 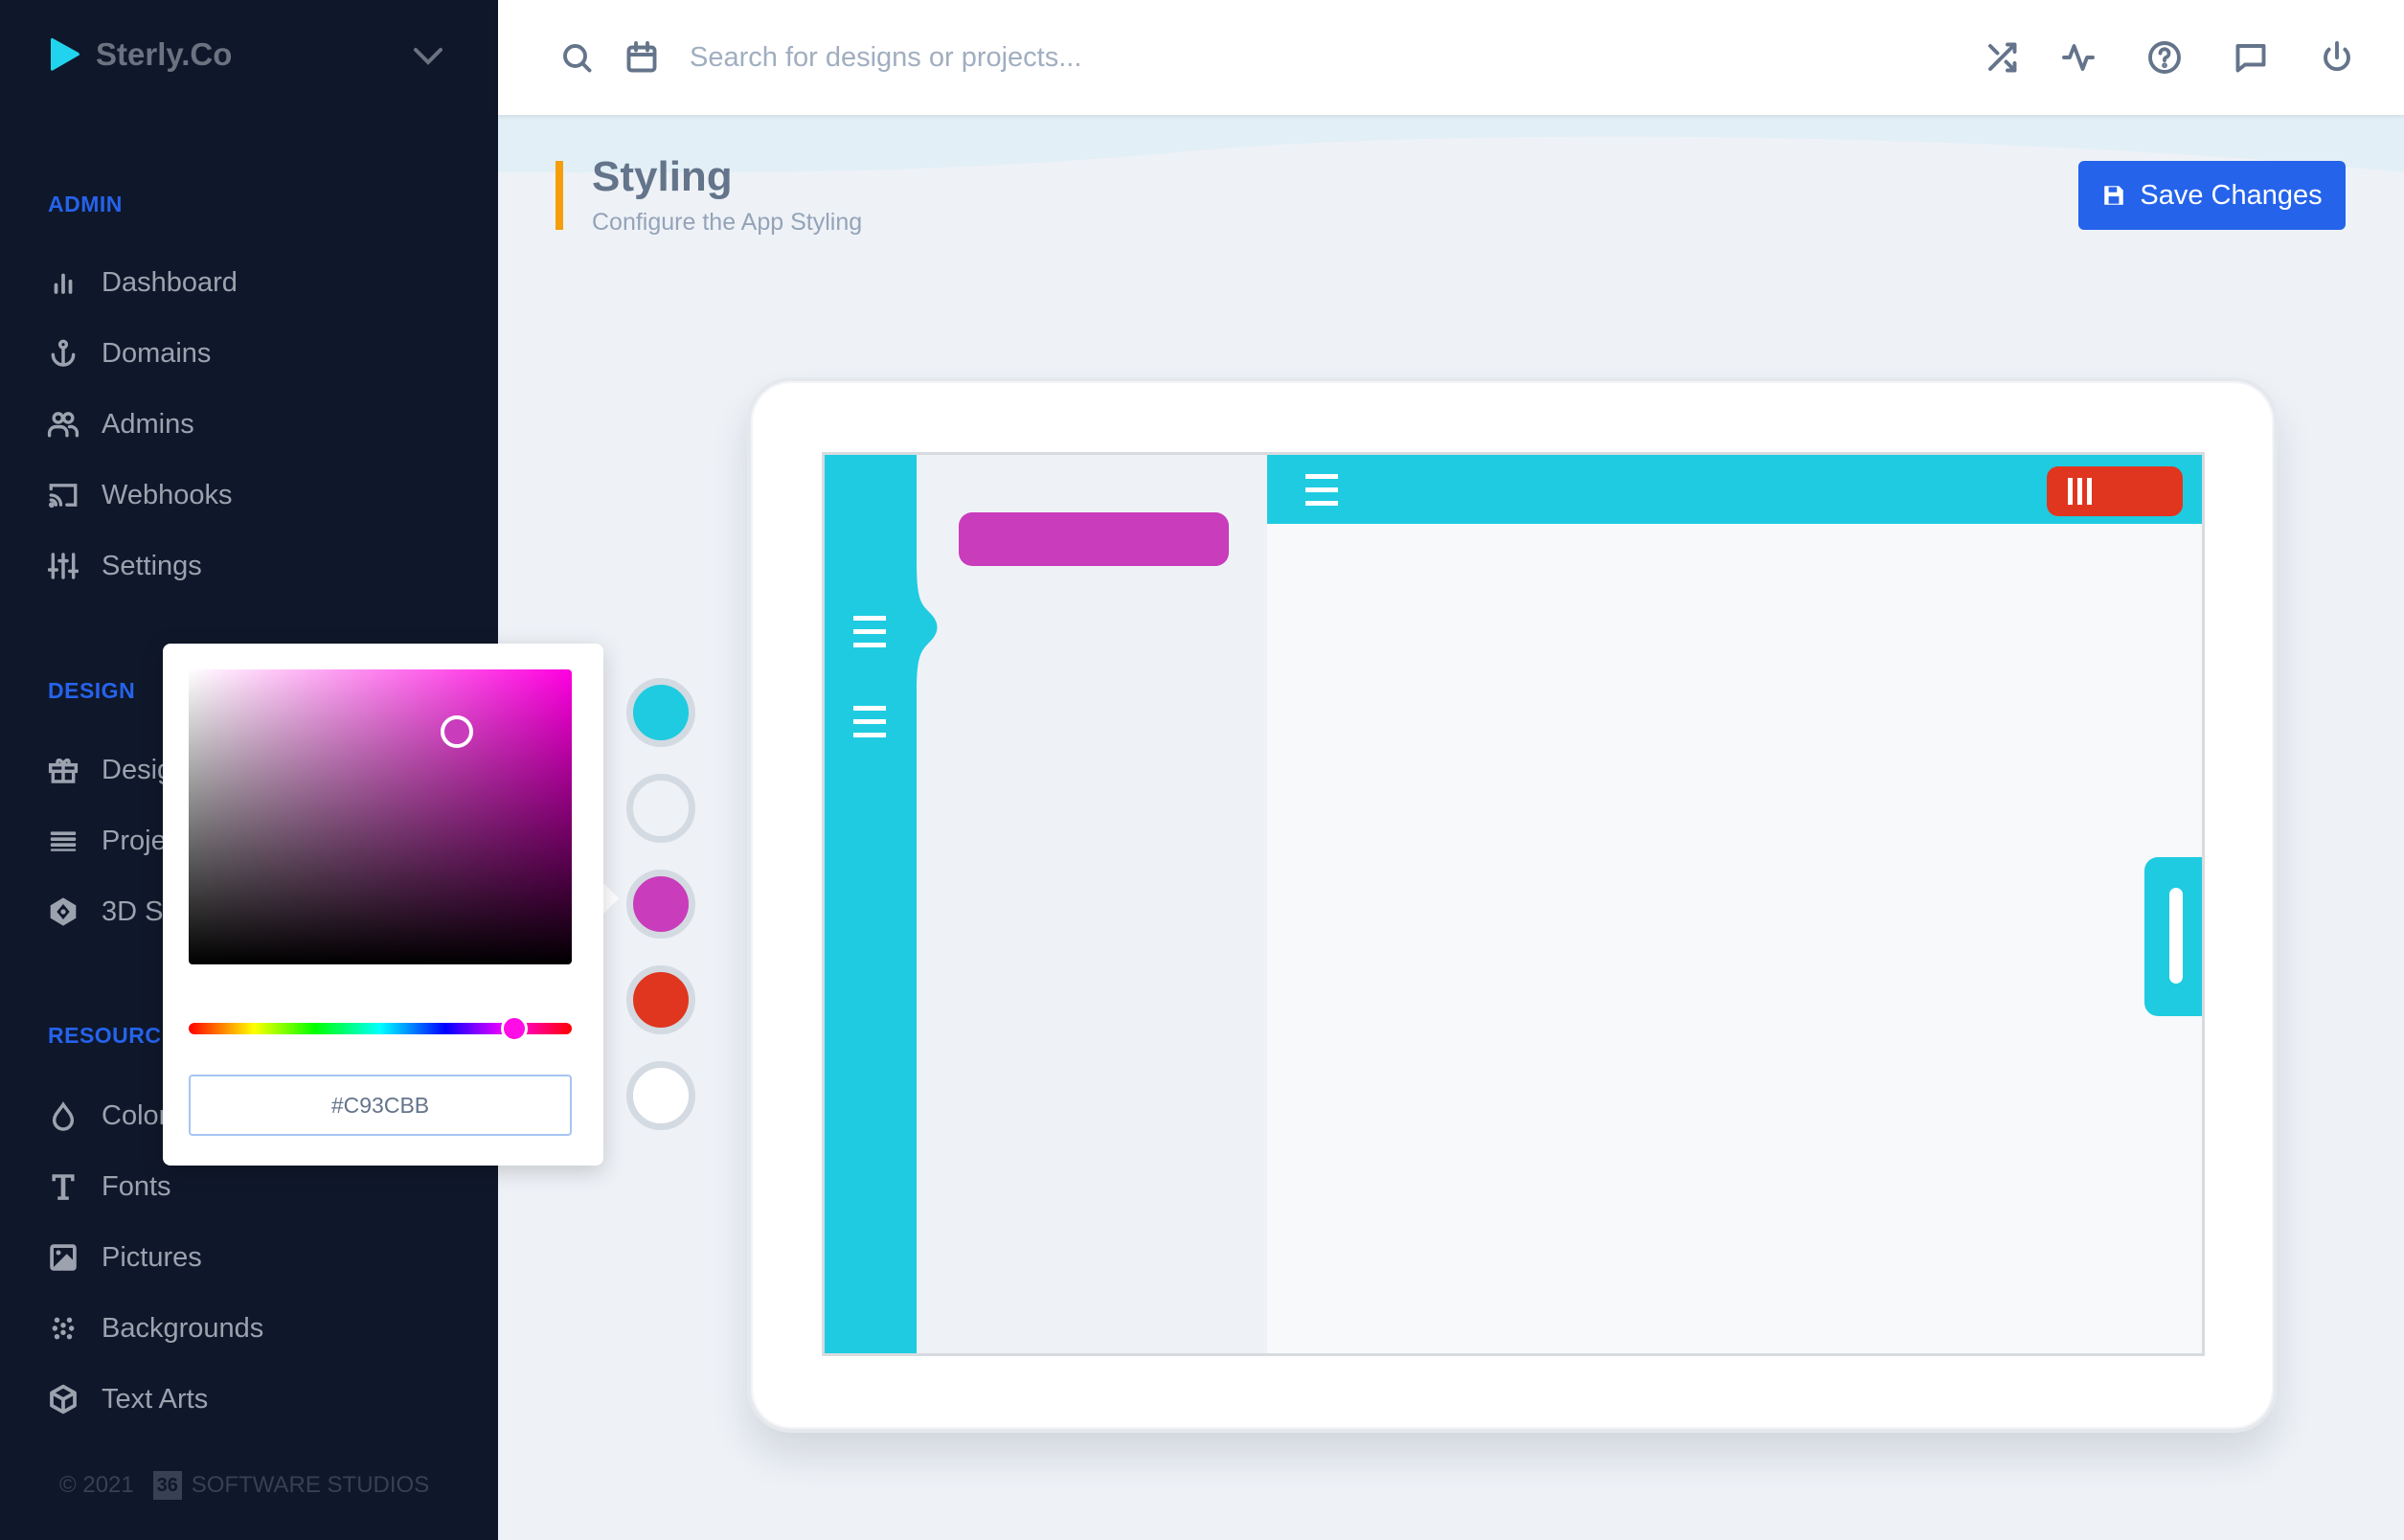 I want to click on brand: Sterly.Co, so click(x=141, y=54).